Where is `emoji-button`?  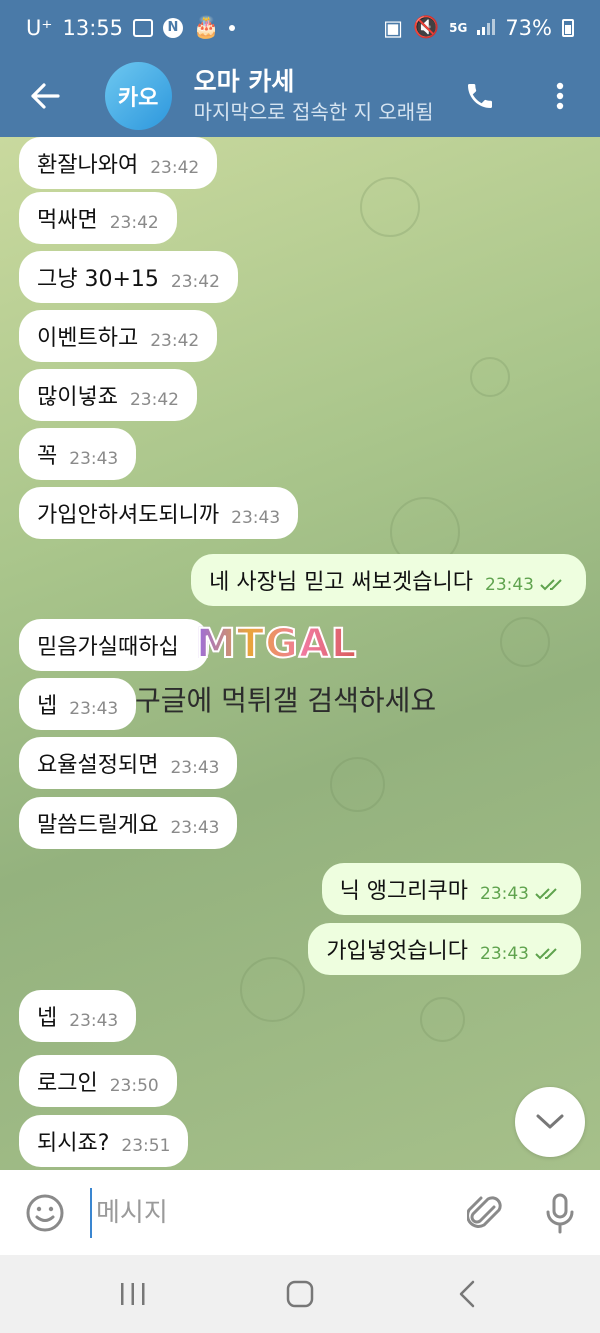
emoji-button is located at coordinates (45, 1212).